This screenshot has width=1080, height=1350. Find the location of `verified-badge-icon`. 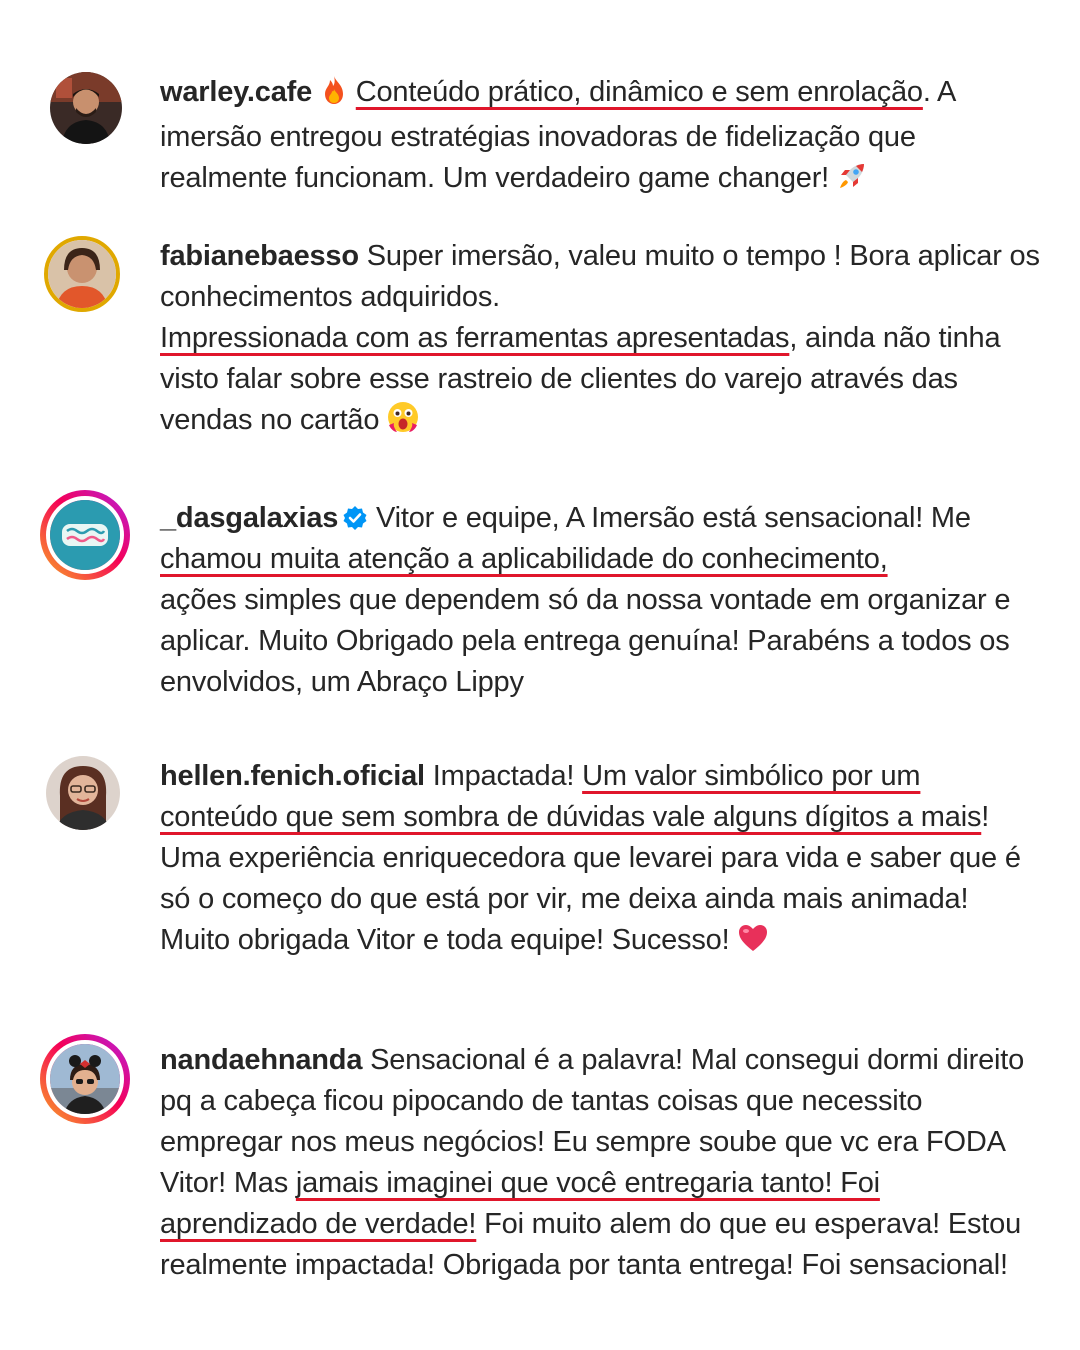

verified-badge-icon is located at coordinates (355, 516).